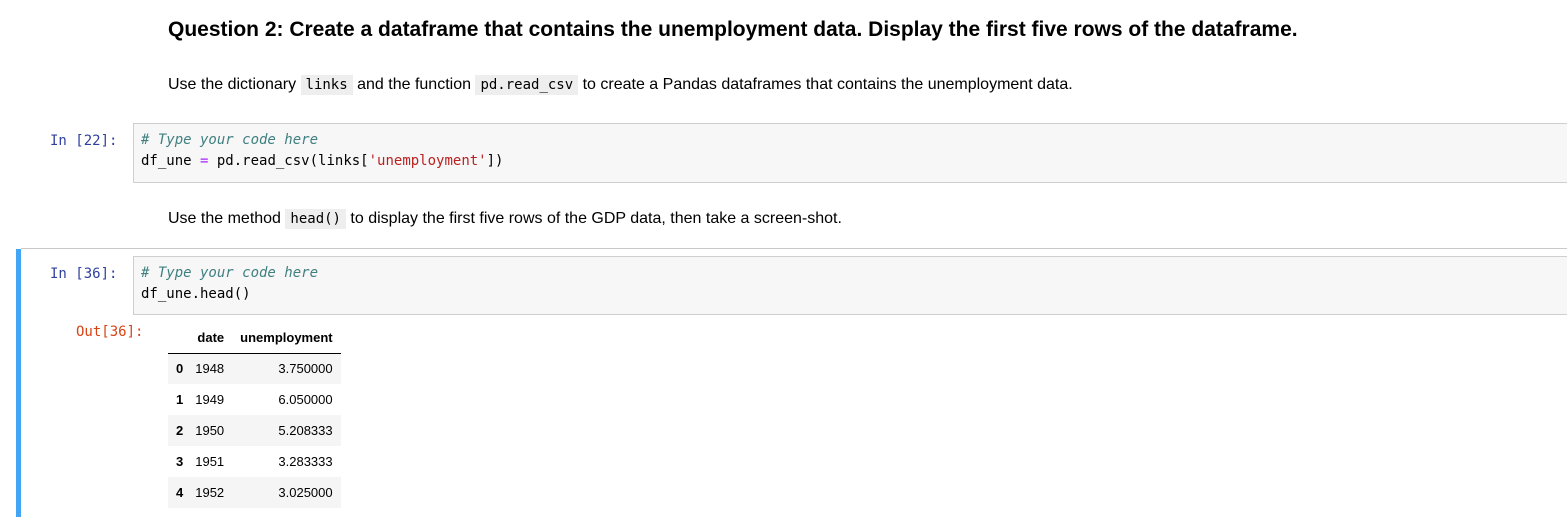  What do you see at coordinates (305, 430) in the screenshot?
I see `cell-unemployment: 5.208333` at bounding box center [305, 430].